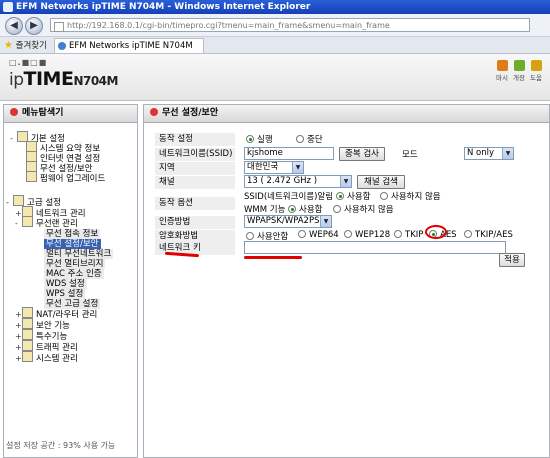  Describe the element at coordinates (502, 65) in the screenshot. I see `info-icon-square` at that location.